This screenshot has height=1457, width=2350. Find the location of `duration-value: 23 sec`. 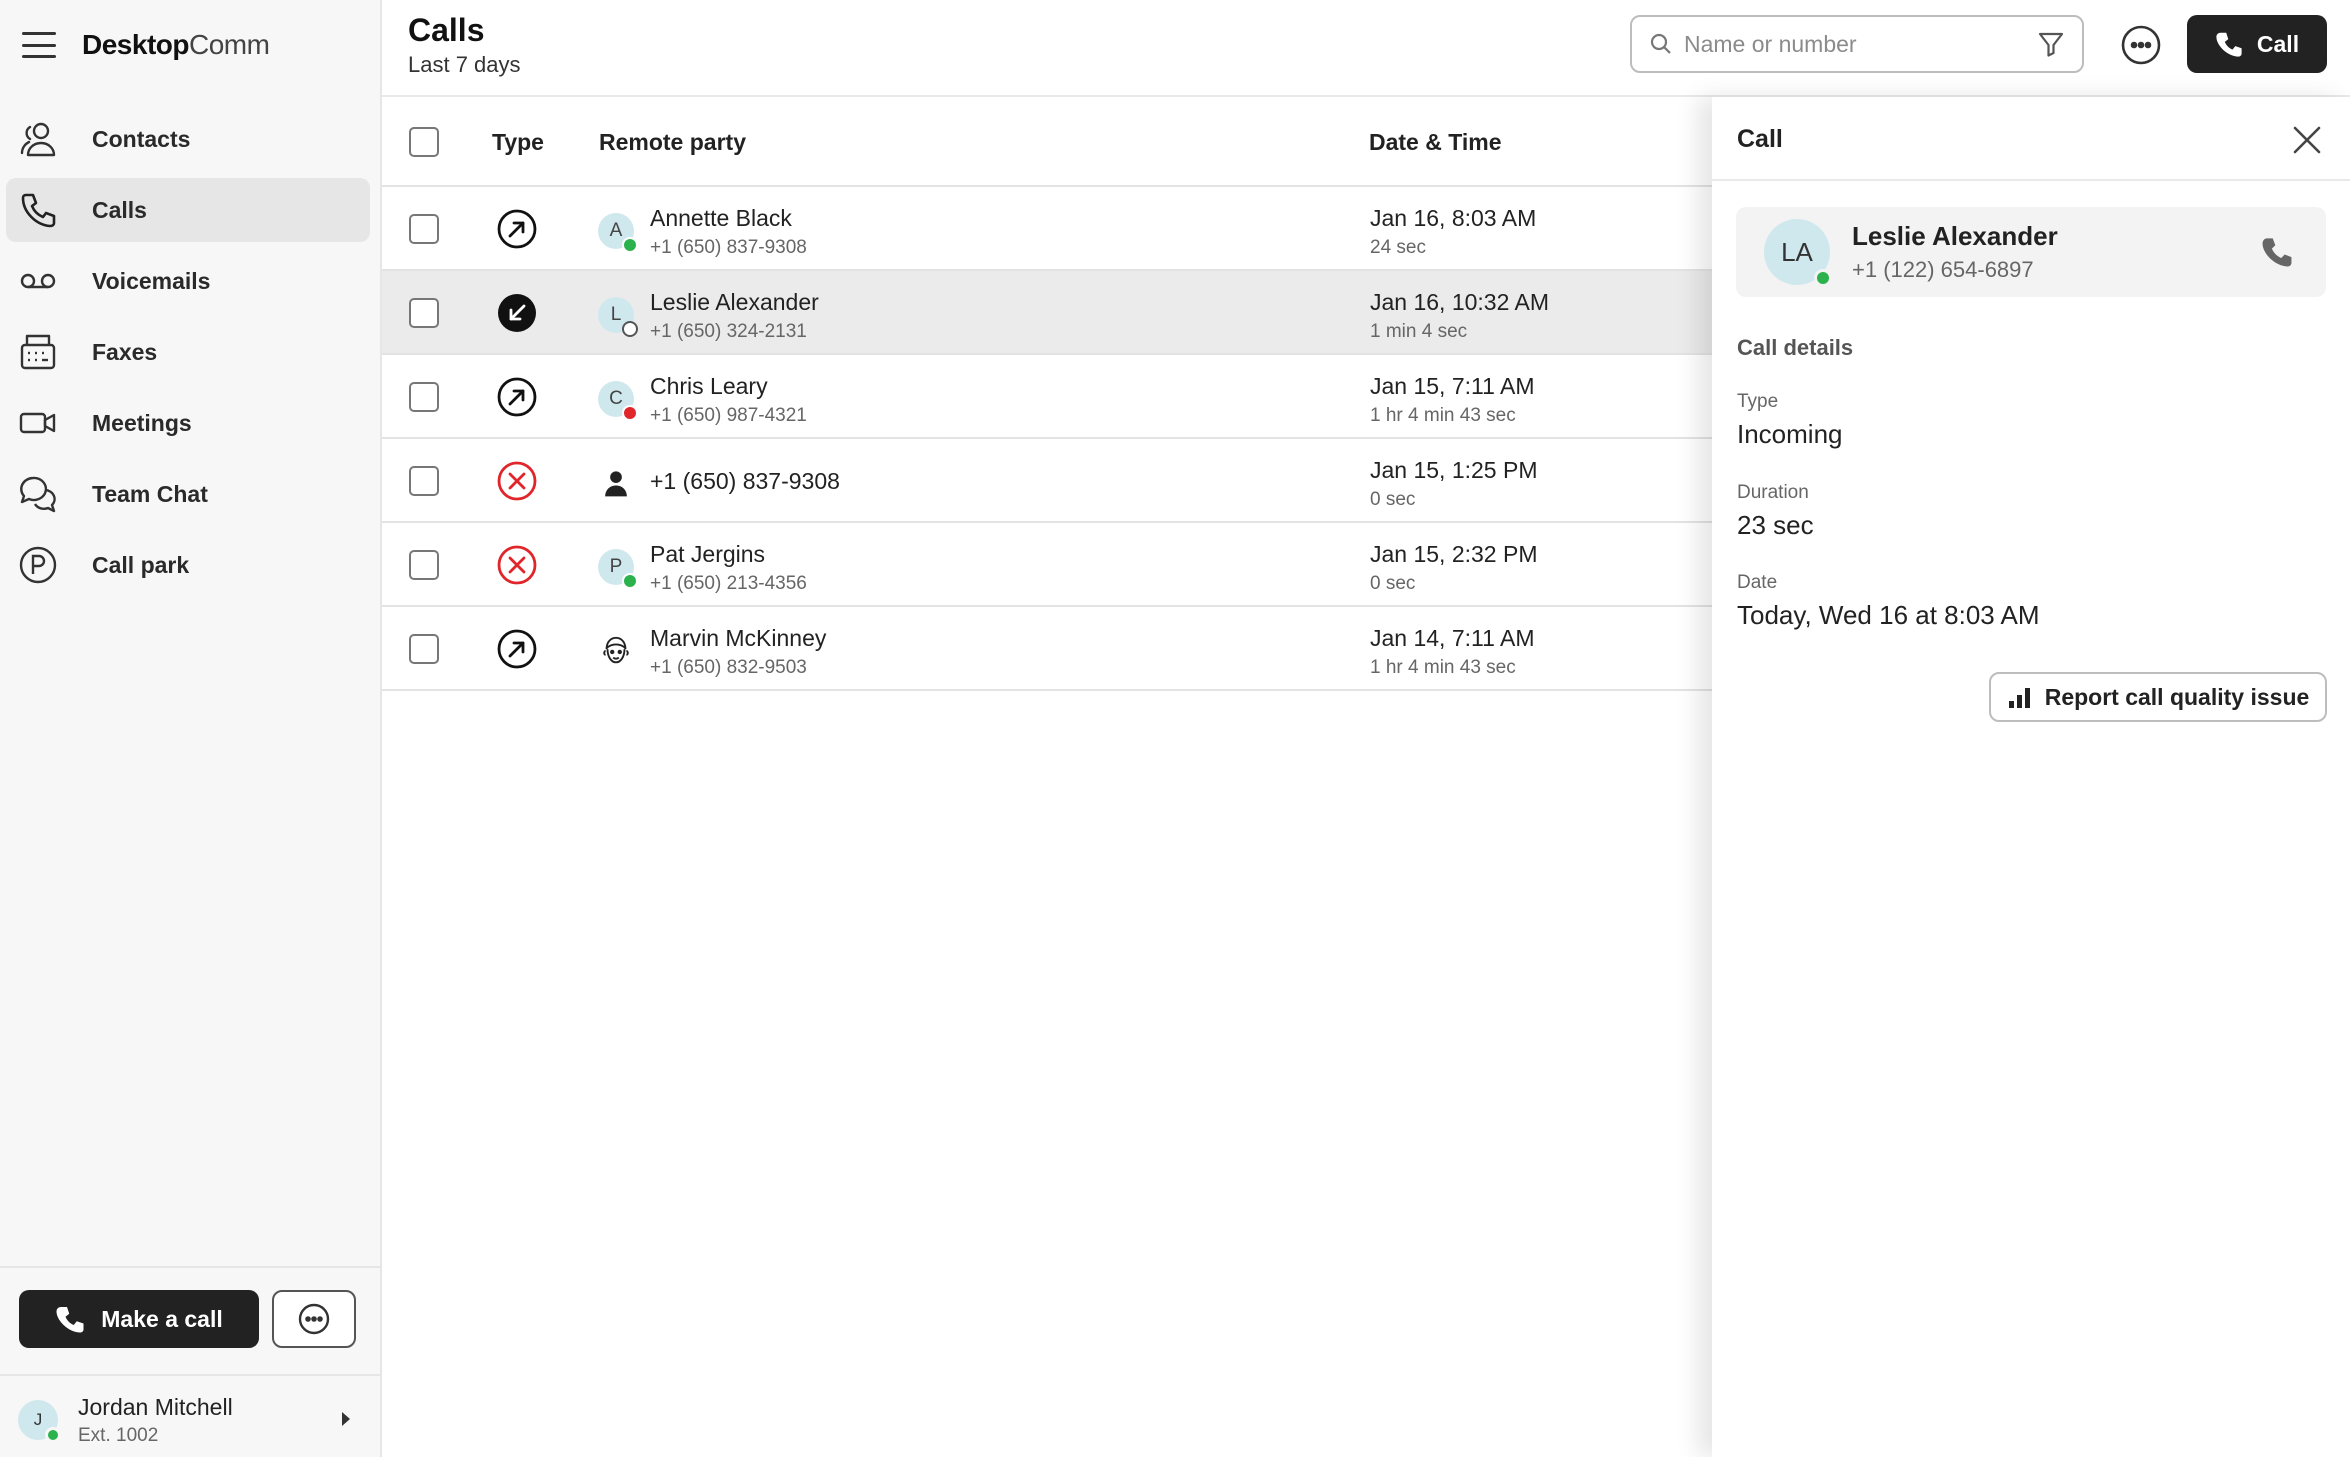

duration-value: 23 sec is located at coordinates (1775, 525).